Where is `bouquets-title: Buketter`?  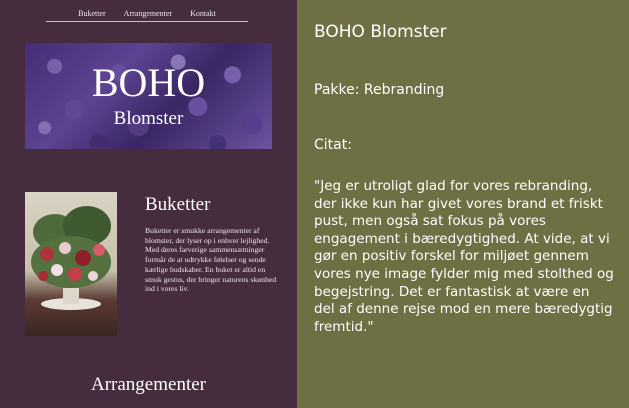 bouquets-title: Buketter is located at coordinates (178, 204).